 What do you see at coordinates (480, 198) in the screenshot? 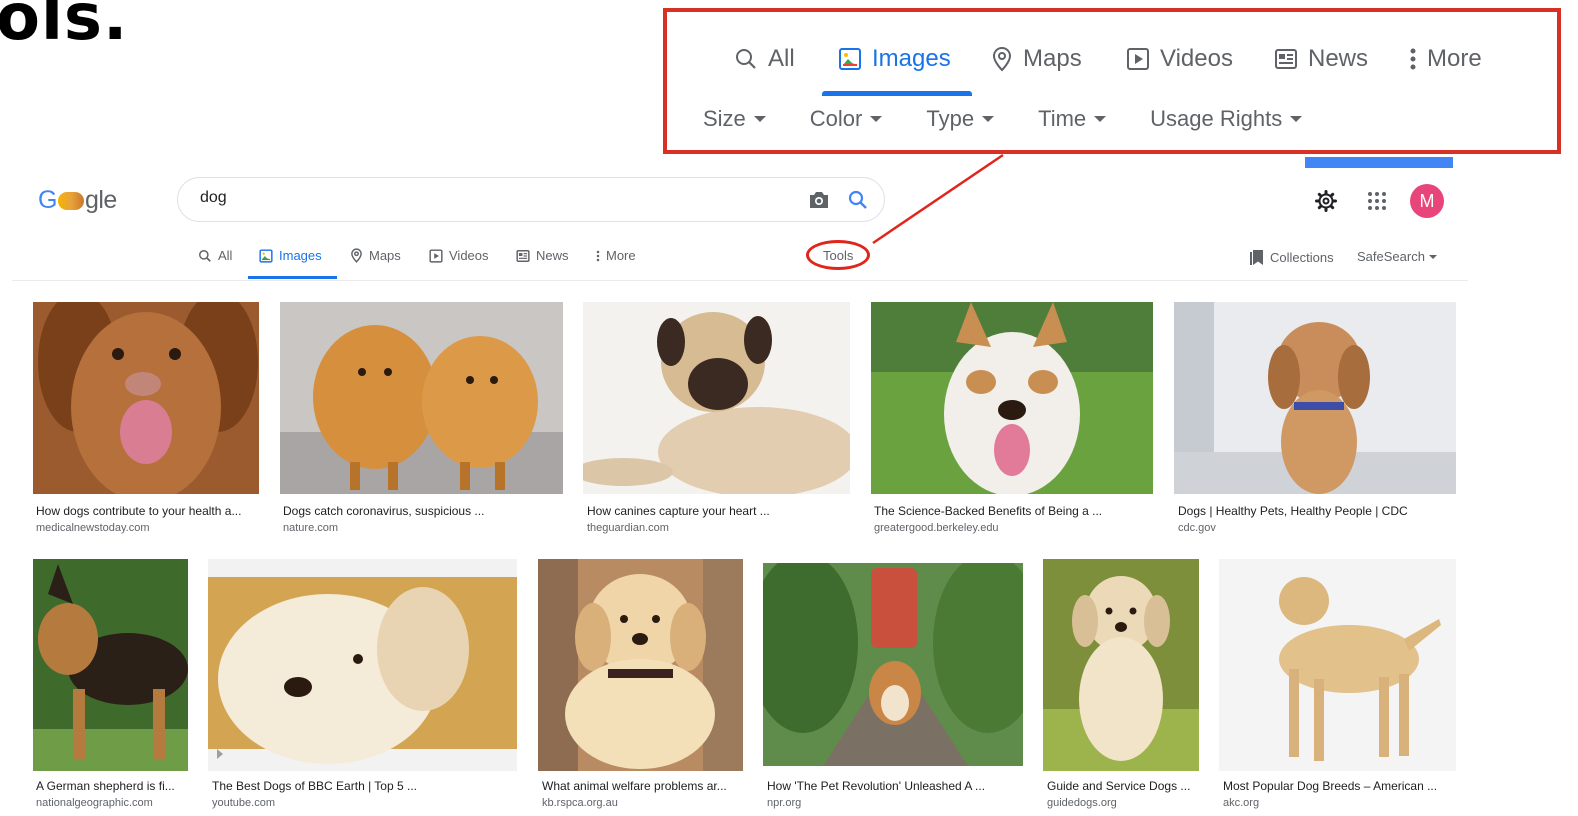
I see `search-input` at bounding box center [480, 198].